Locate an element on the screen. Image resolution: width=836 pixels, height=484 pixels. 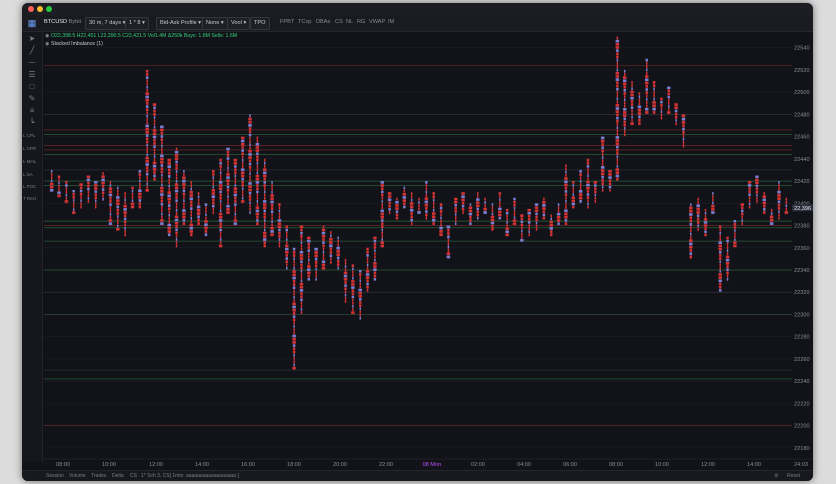
multiplier-dropdown: 1 * 8 ▾ is located at coordinates (137, 23).